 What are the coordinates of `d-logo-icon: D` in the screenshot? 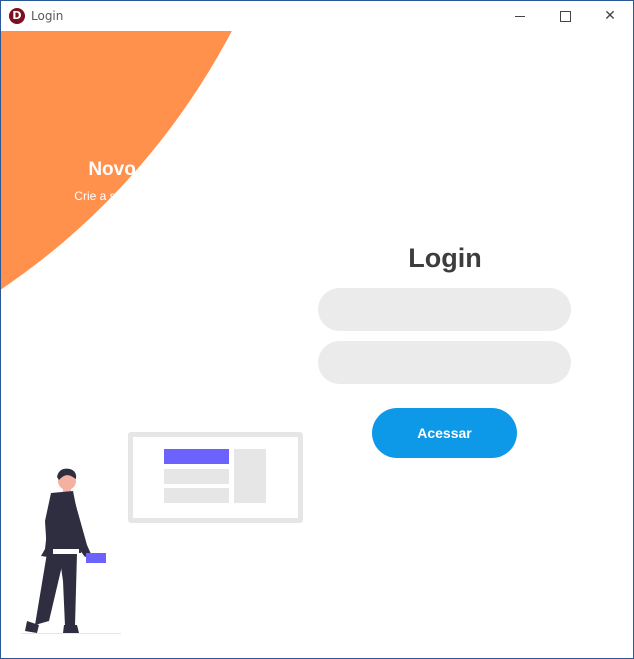 It's located at (17, 16).